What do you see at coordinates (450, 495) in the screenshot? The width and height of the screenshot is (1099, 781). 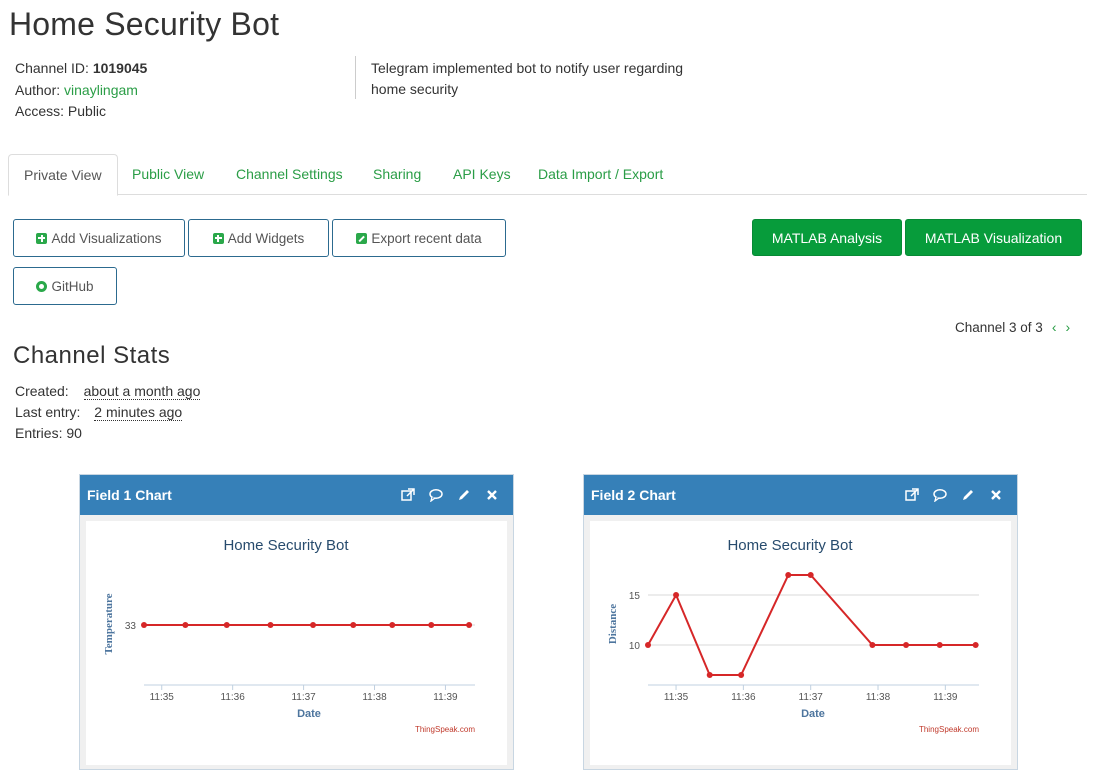 I see `panel-actions` at bounding box center [450, 495].